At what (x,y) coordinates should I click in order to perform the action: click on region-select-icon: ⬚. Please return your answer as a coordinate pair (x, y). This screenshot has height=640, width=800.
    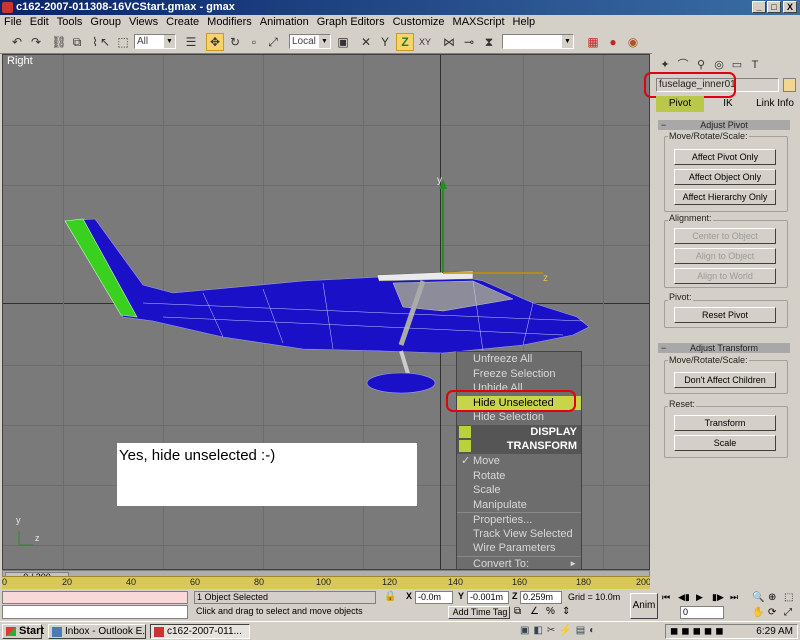
    Looking at the image, I should click on (123, 42).